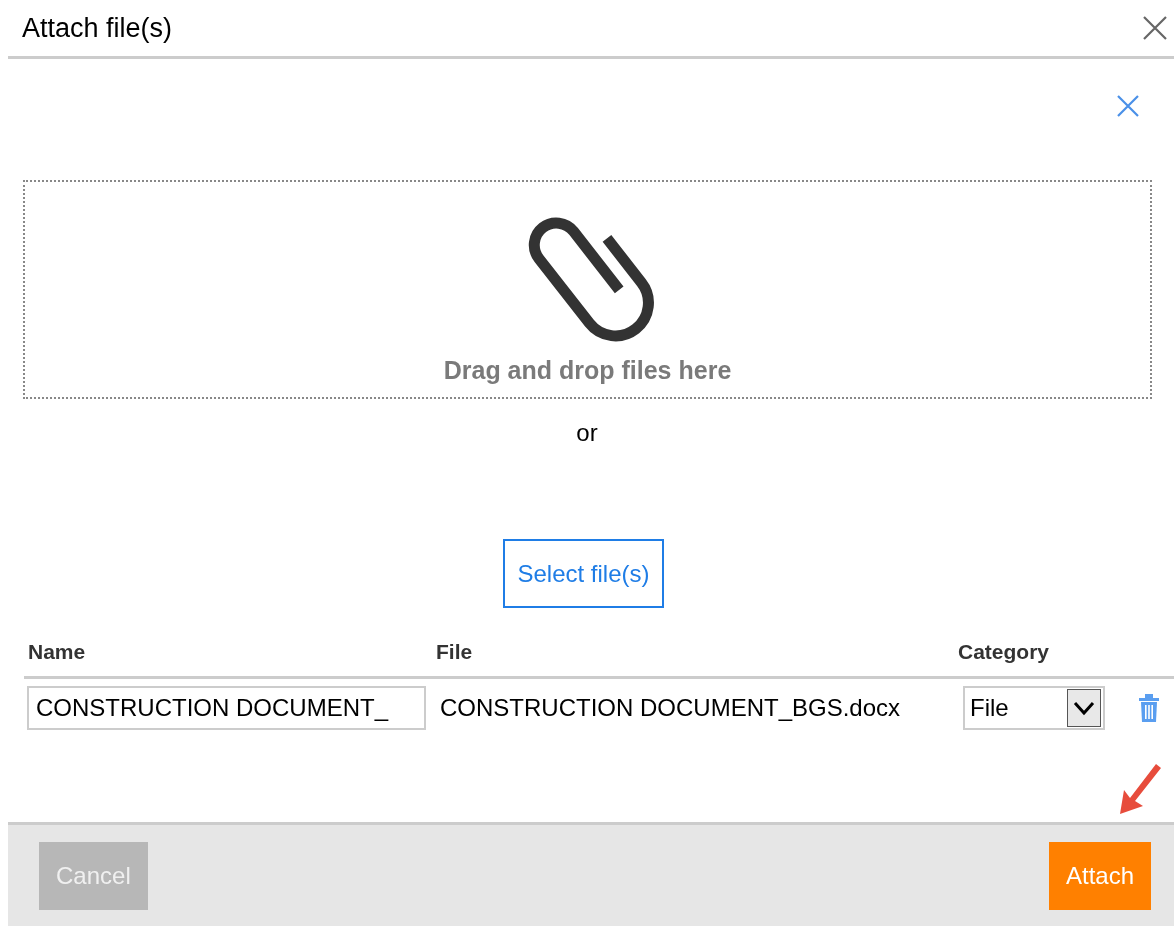  Describe the element at coordinates (1149, 708) in the screenshot. I see `trash-icon` at that location.